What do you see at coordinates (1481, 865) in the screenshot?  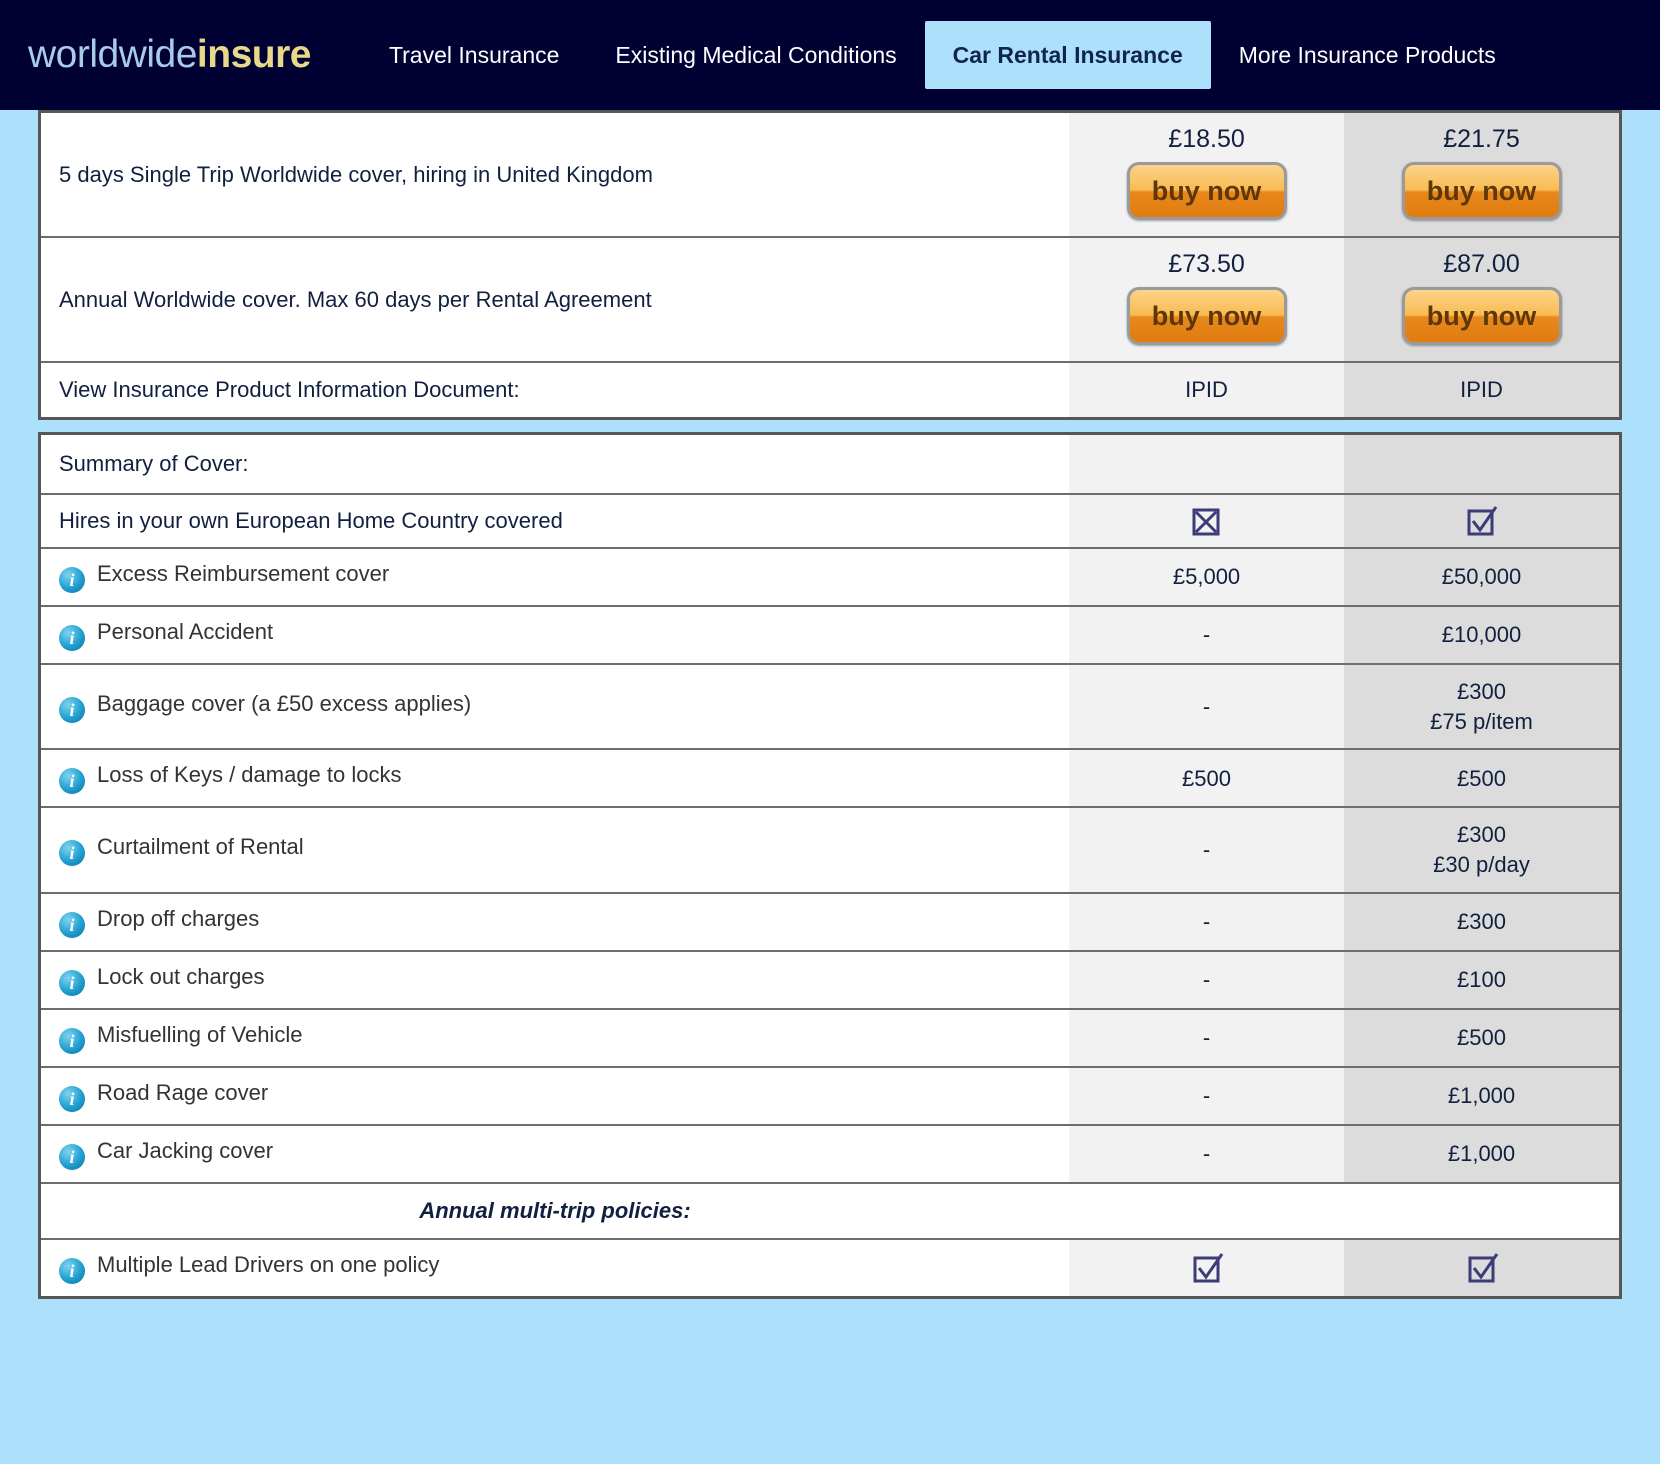 I see `coverage-value-premier-line2: £30 p/day` at bounding box center [1481, 865].